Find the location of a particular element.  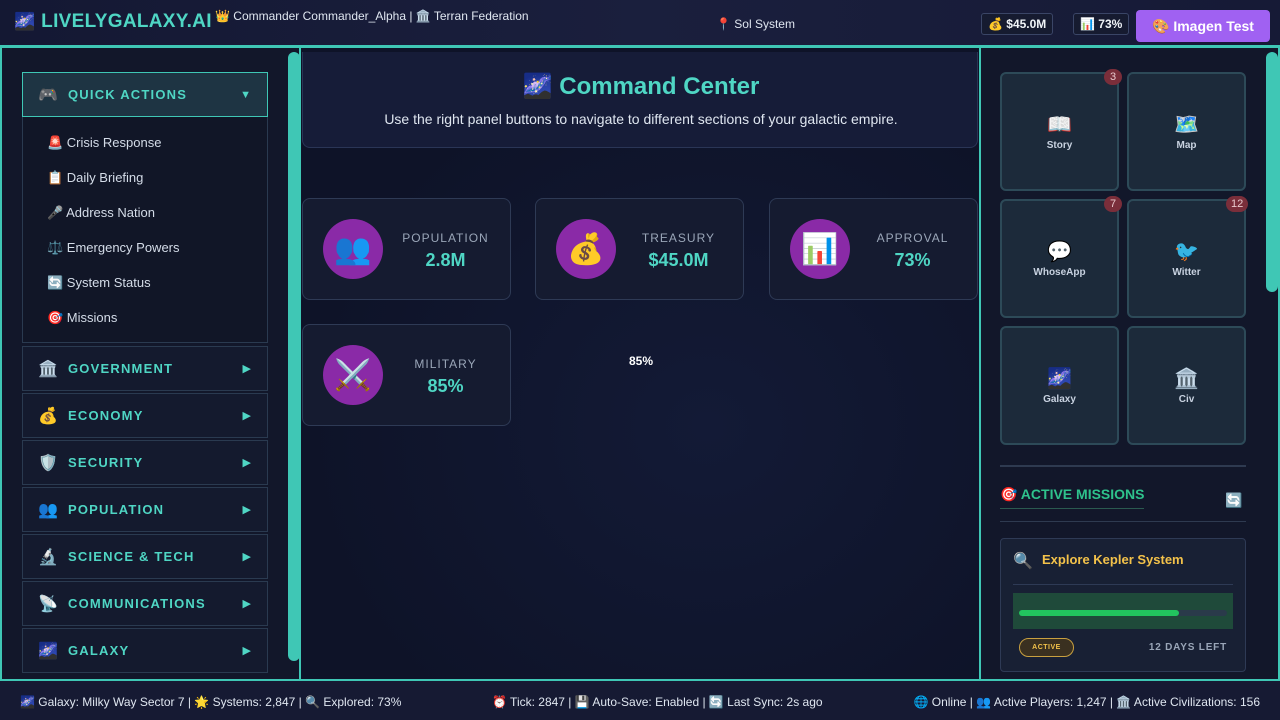

stat-label: APPROVAL is located at coordinates (912, 238).